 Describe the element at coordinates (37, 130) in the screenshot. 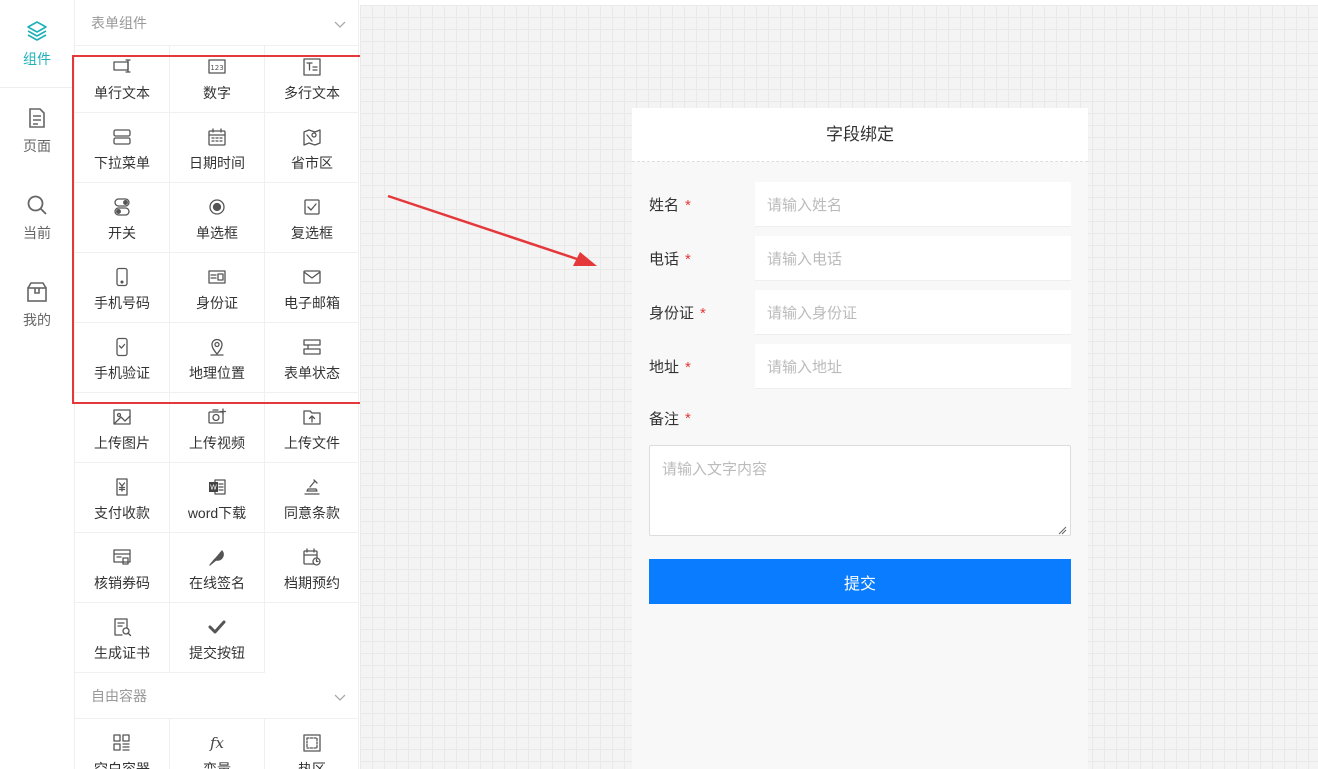

I see `nav-item-pages: 页面` at that location.